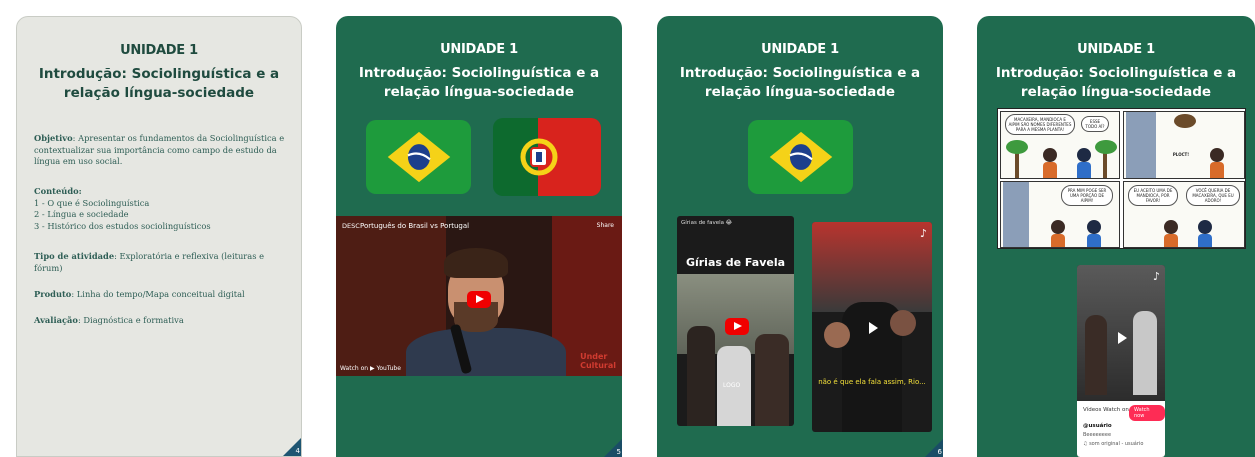  What do you see at coordinates (92, 202) in the screenshot?
I see `conteudo-item: 1 - O que é Sociolinguística` at bounding box center [92, 202].